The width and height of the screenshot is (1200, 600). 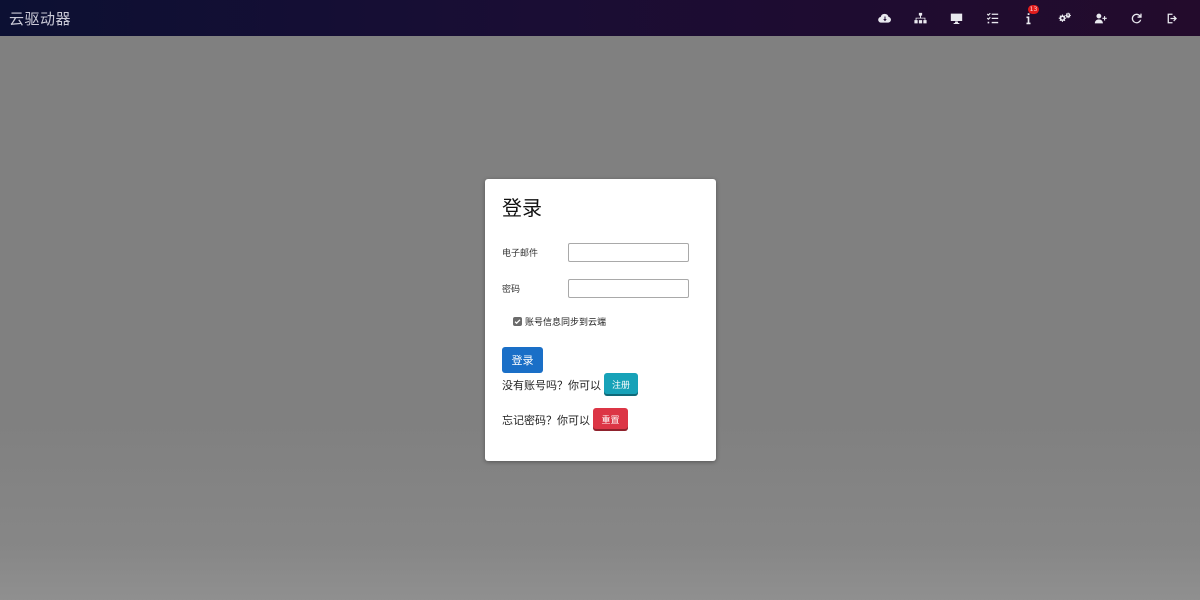 What do you see at coordinates (610, 419) in the screenshot?
I see `reset-password-button: 重置` at bounding box center [610, 419].